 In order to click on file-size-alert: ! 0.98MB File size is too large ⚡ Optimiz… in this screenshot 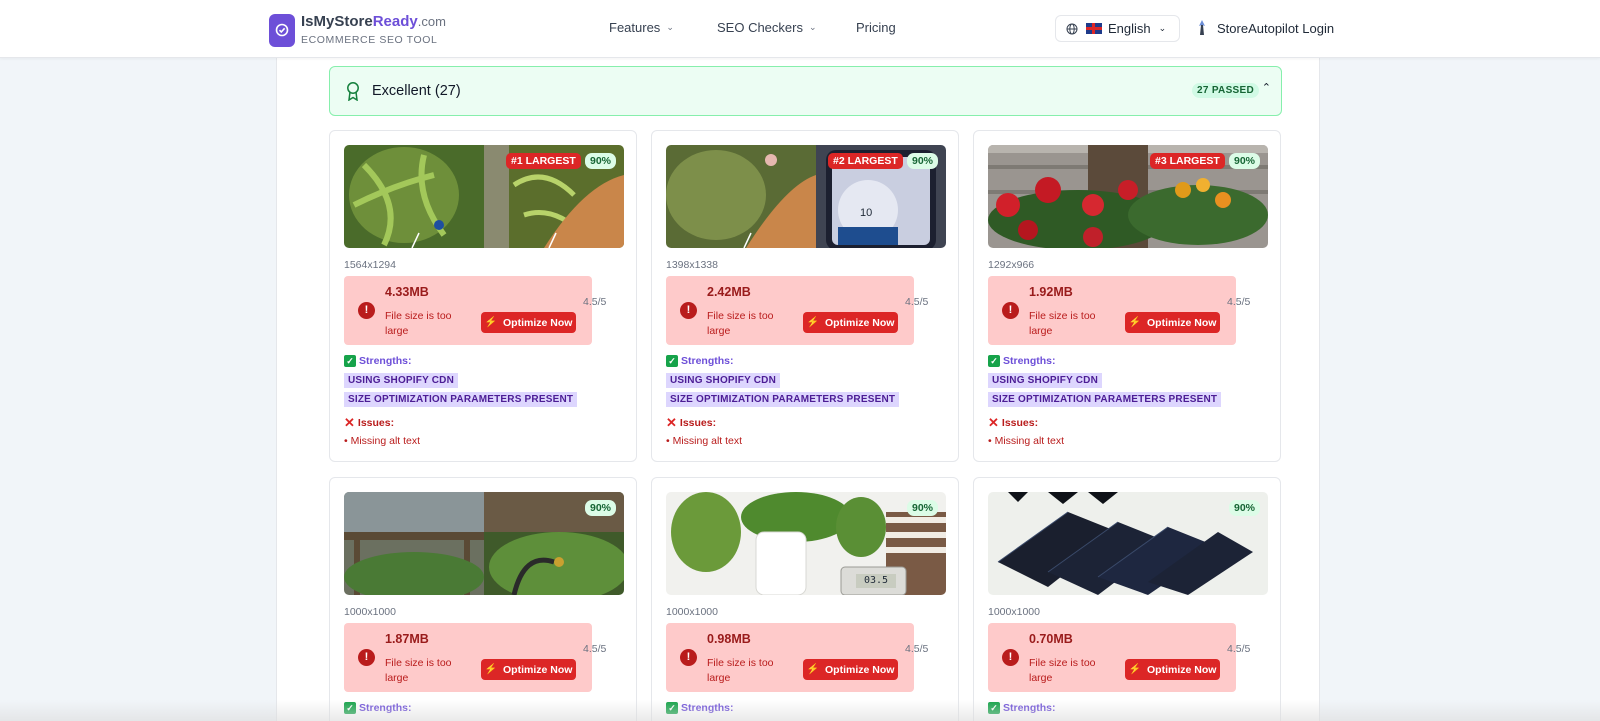, I will do `click(790, 657)`.